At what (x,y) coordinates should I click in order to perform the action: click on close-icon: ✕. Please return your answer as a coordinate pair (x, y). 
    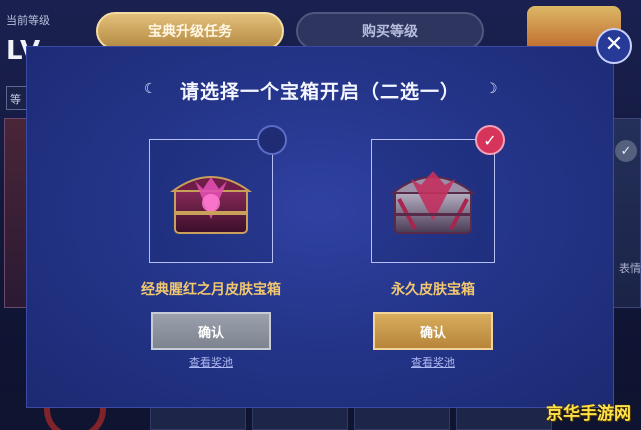
    Looking at the image, I should click on (614, 46).